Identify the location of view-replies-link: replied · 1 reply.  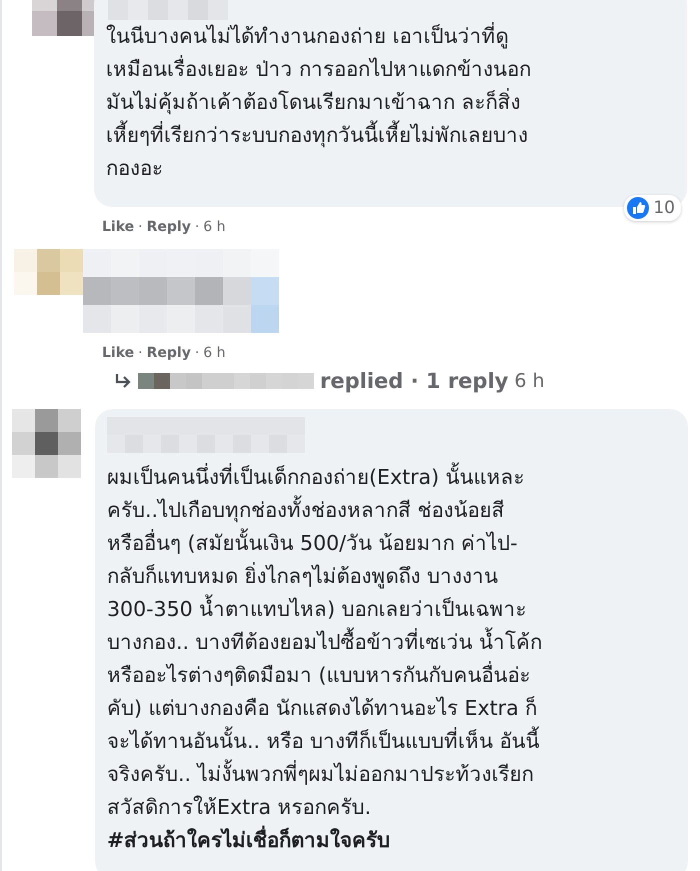
(414, 381).